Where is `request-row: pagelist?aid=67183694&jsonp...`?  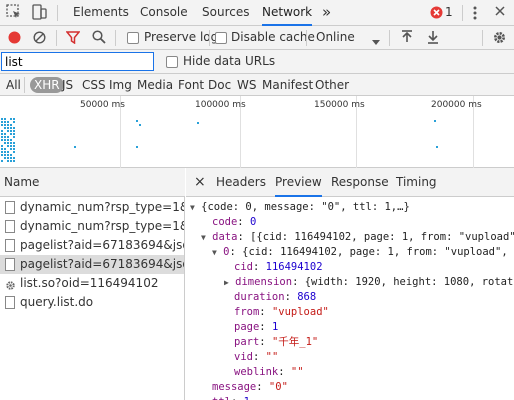 request-row: pagelist?aid=67183694&jsonp... is located at coordinates (92, 245).